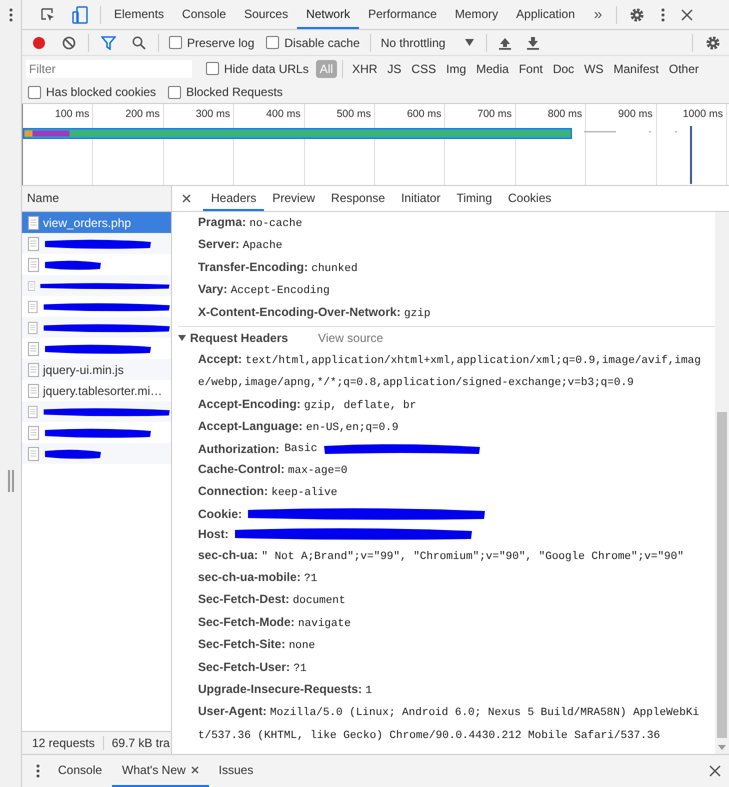 The width and height of the screenshot is (729, 787). What do you see at coordinates (272, 470) in the screenshot?
I see `header-line: Cache-Control: max-age=0` at bounding box center [272, 470].